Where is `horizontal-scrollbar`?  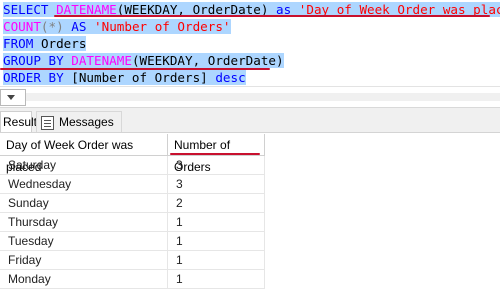 horizontal-scrollbar is located at coordinates (263, 97).